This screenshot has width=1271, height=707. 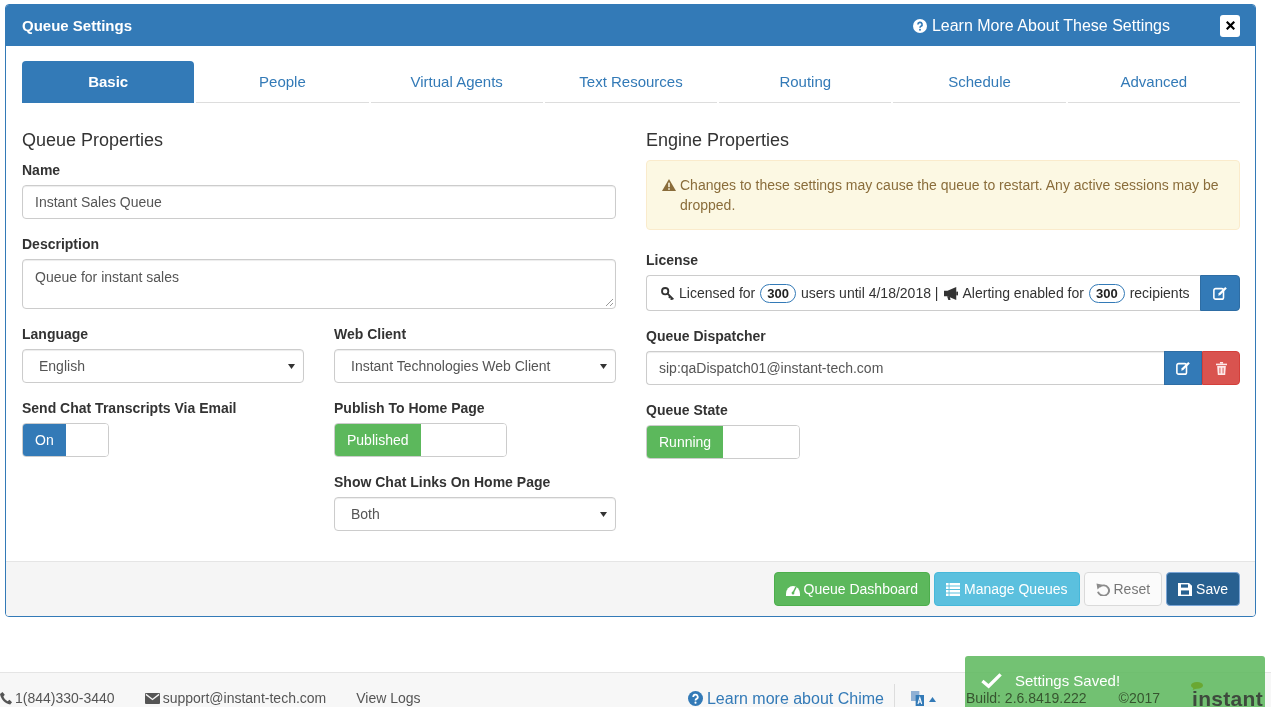 What do you see at coordinates (917, 698) in the screenshot?
I see `translate-icon` at bounding box center [917, 698].